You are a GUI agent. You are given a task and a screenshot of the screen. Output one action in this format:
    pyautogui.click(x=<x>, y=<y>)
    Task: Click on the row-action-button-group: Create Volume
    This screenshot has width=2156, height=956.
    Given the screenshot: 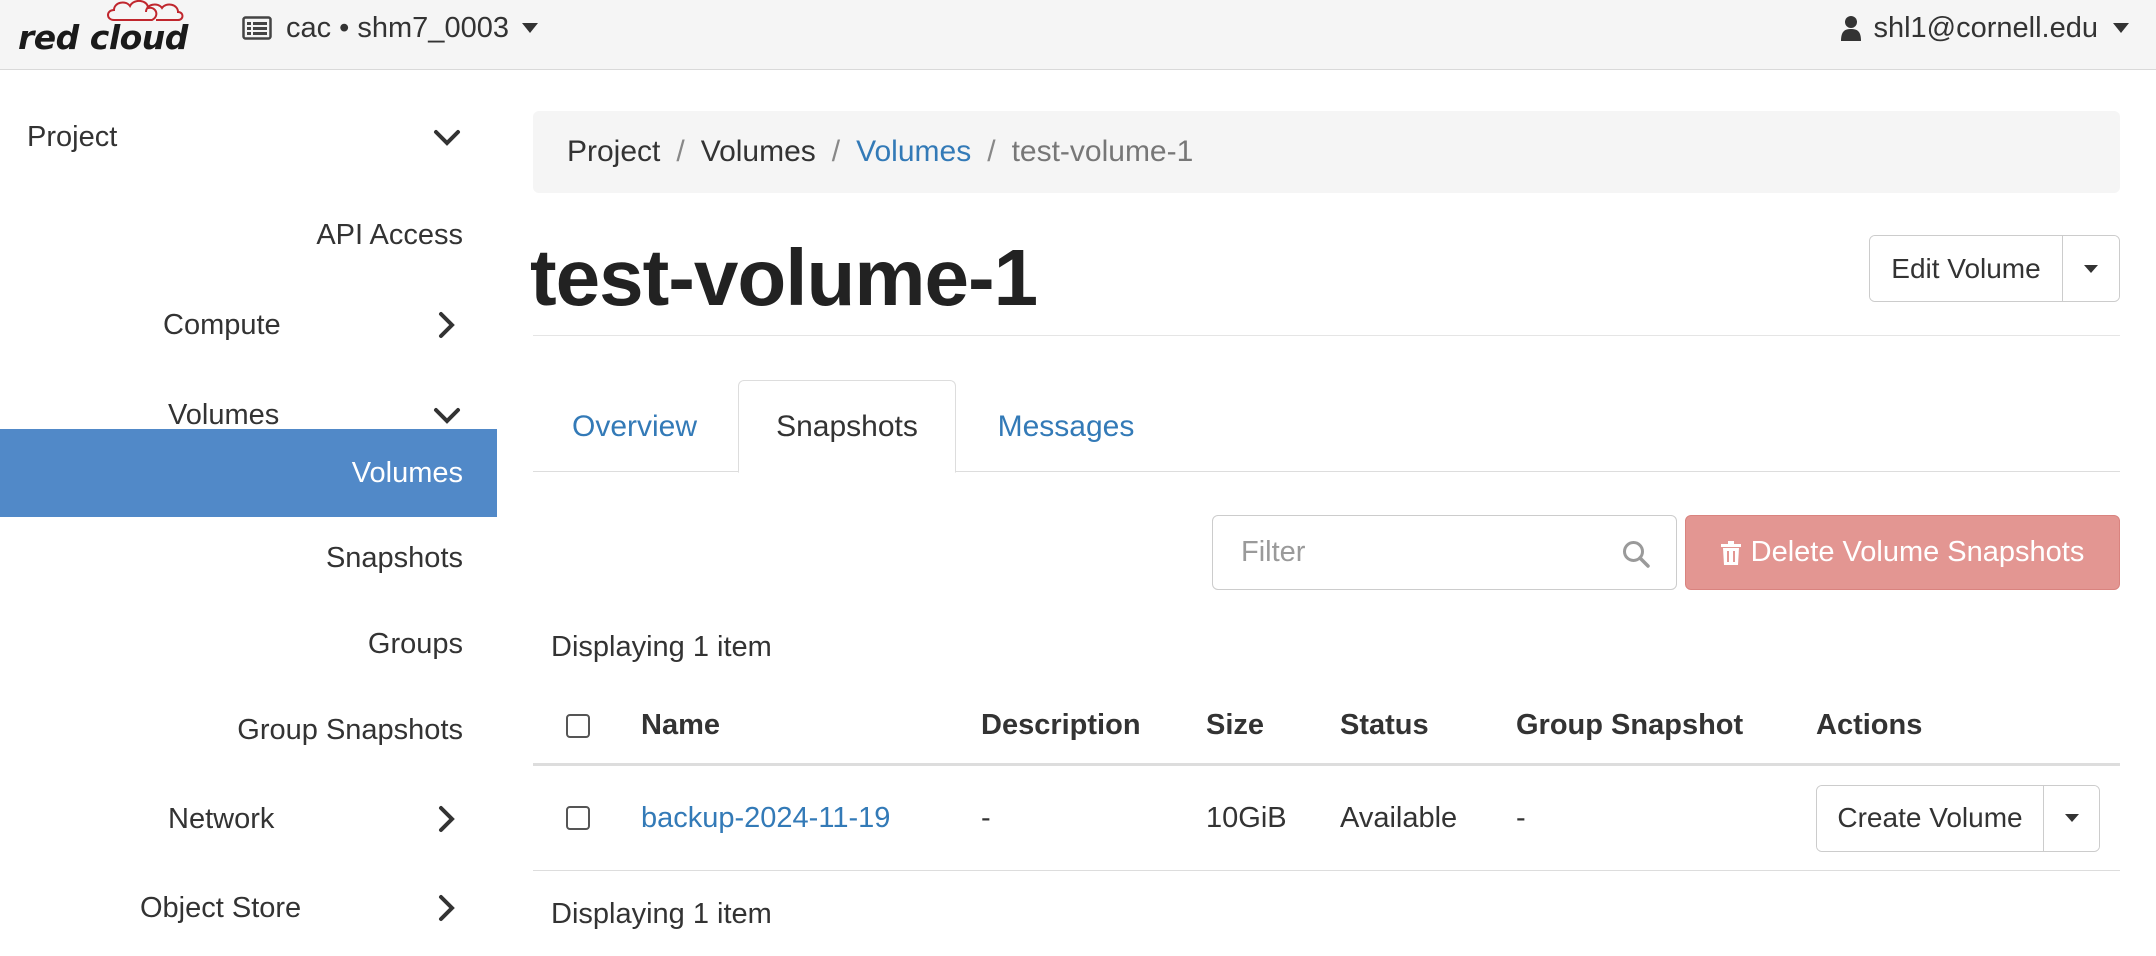 What is the action you would take?
    pyautogui.click(x=1958, y=818)
    